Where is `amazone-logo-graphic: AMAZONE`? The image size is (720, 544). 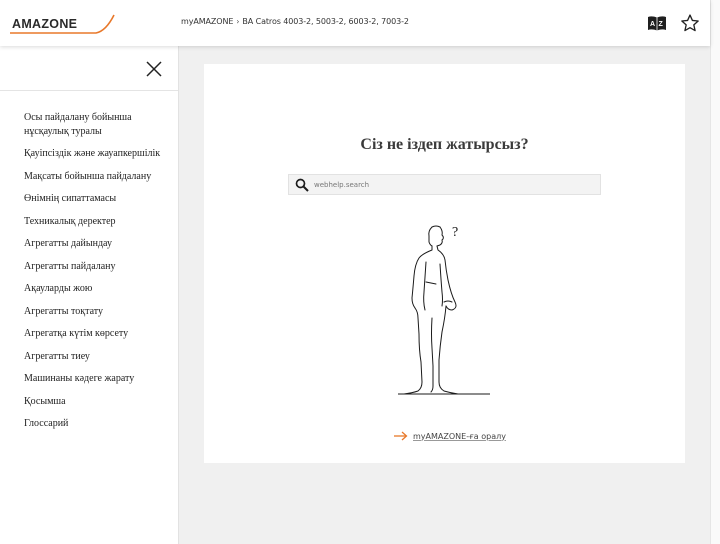
amazone-logo-graphic: AMAZONE is located at coordinates (62, 24).